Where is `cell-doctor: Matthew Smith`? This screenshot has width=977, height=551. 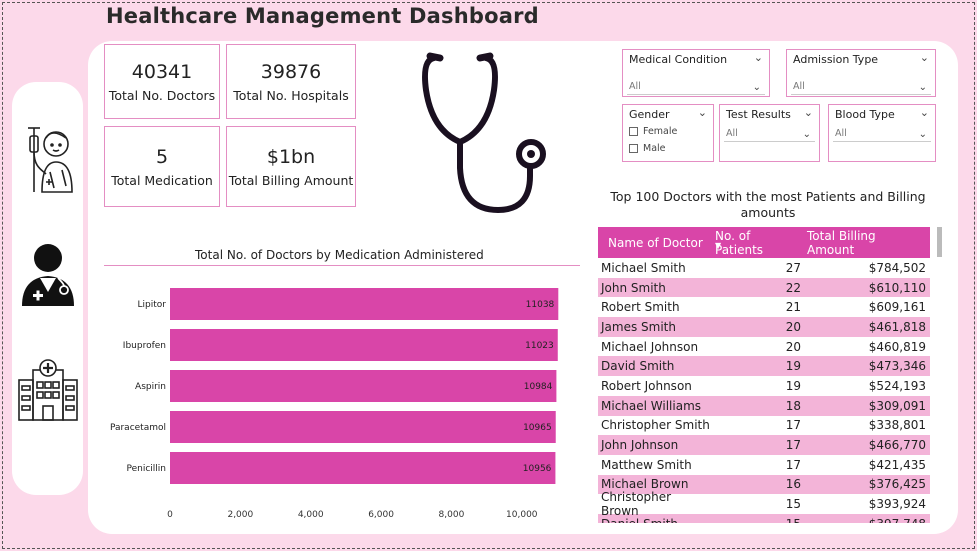 cell-doctor: Matthew Smith is located at coordinates (646, 464).